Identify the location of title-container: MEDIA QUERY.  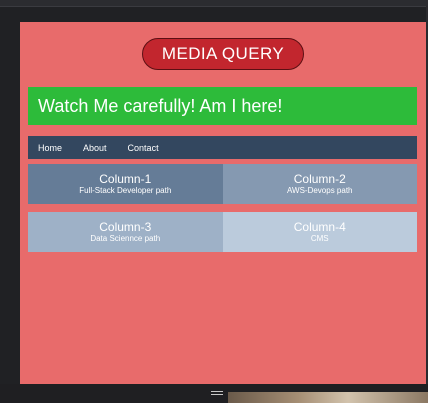
(223, 54).